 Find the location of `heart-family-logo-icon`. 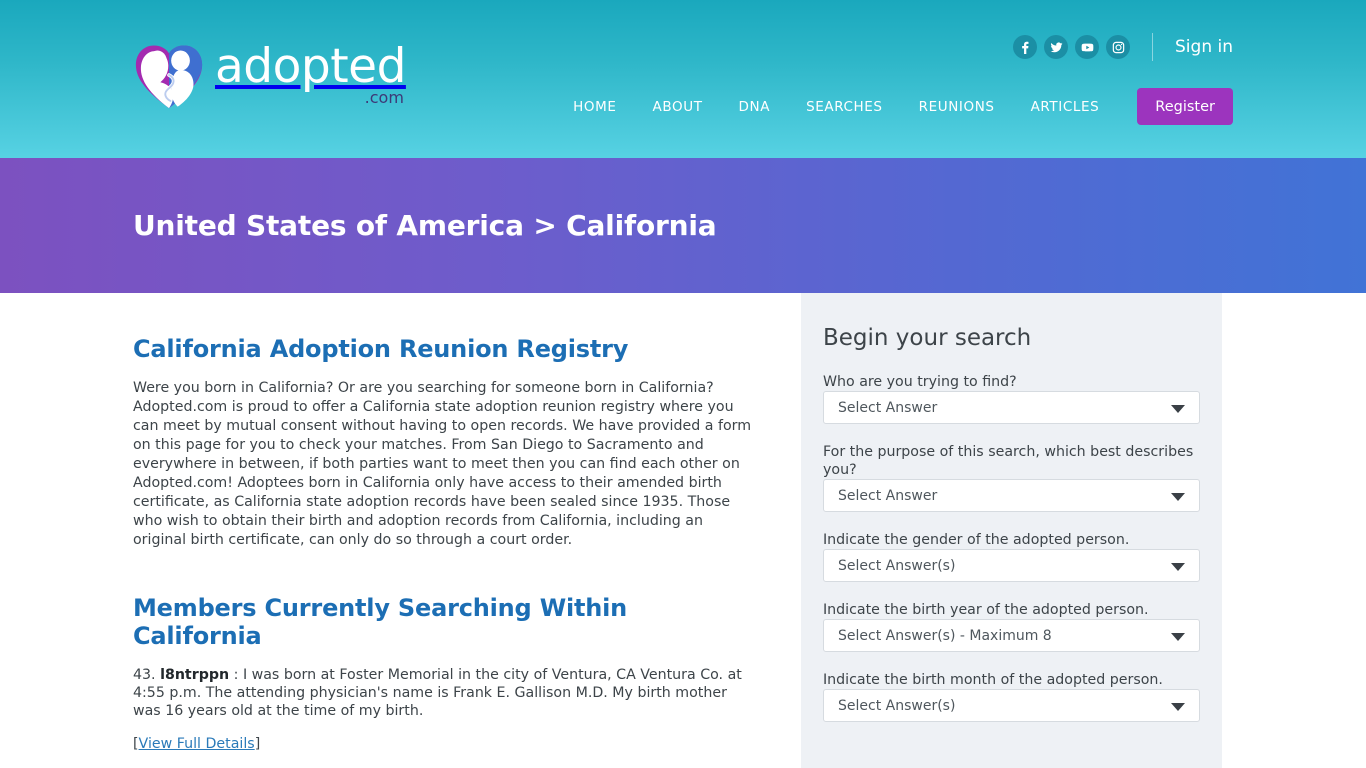

heart-family-logo-icon is located at coordinates (169, 77).